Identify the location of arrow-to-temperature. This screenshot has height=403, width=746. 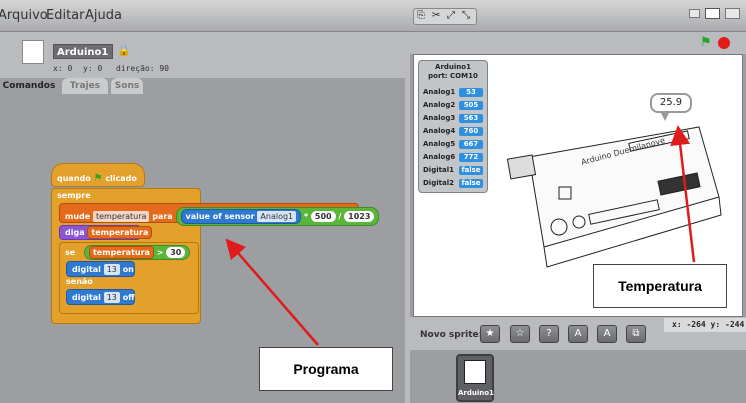
(683, 194).